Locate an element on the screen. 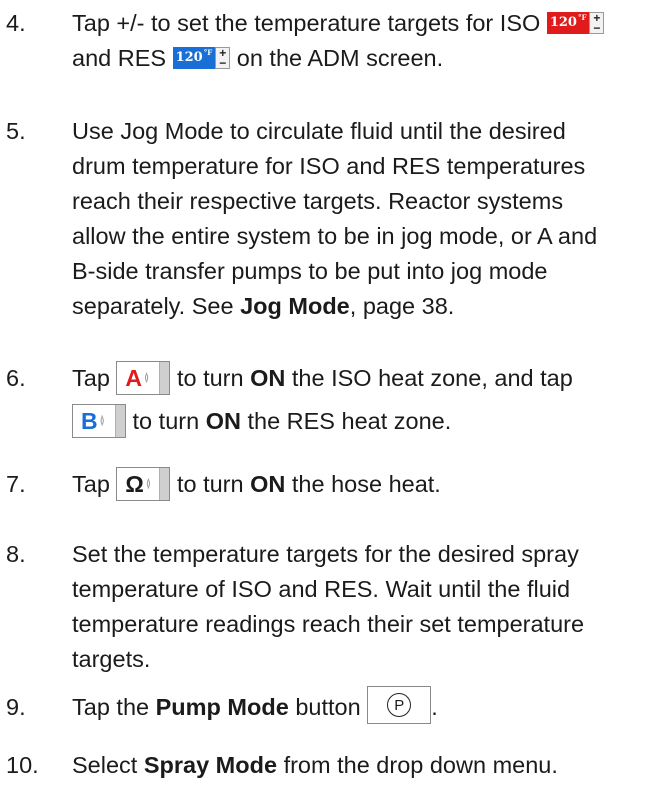 This screenshot has height=790, width=665. step-text: and RES is located at coordinates (119, 58).